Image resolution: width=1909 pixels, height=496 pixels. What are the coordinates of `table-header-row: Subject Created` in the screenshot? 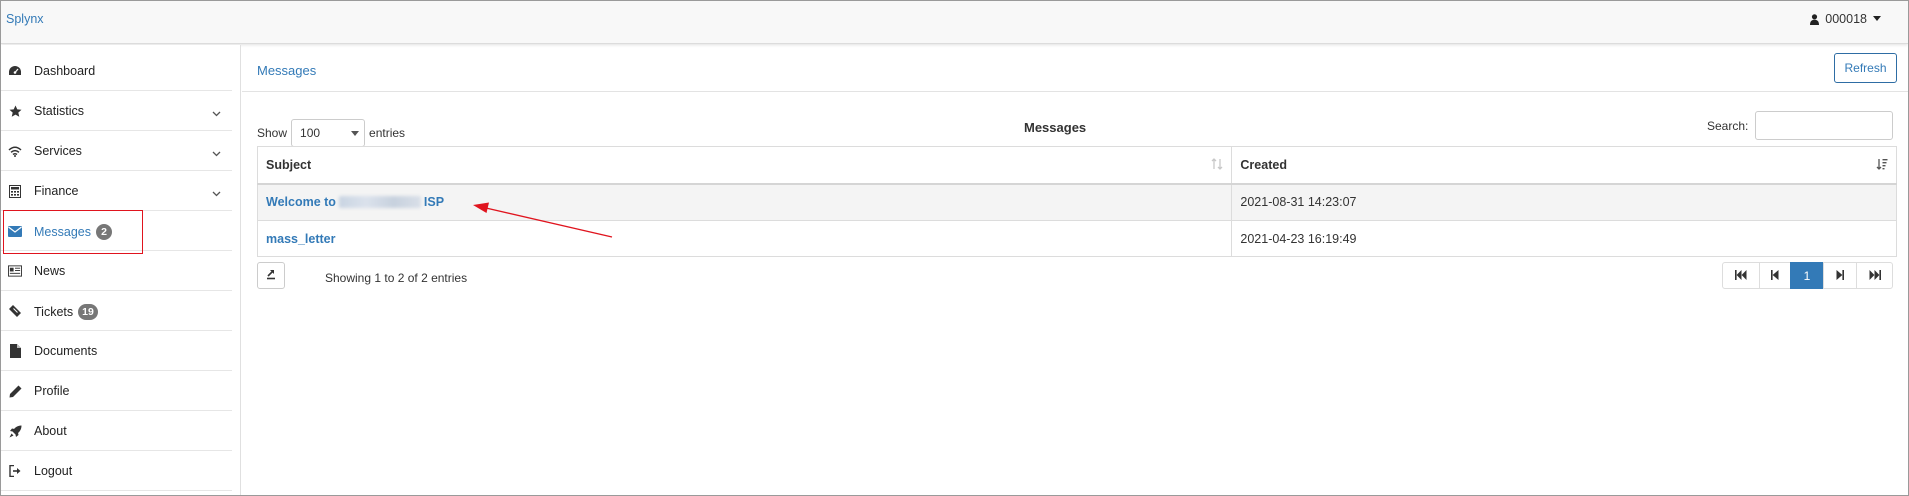 It's located at (1076, 165).